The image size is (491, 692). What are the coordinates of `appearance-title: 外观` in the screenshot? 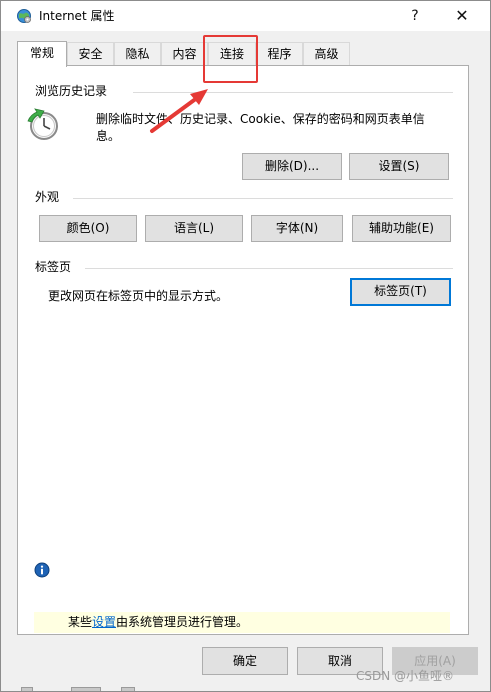 It's located at (47, 197).